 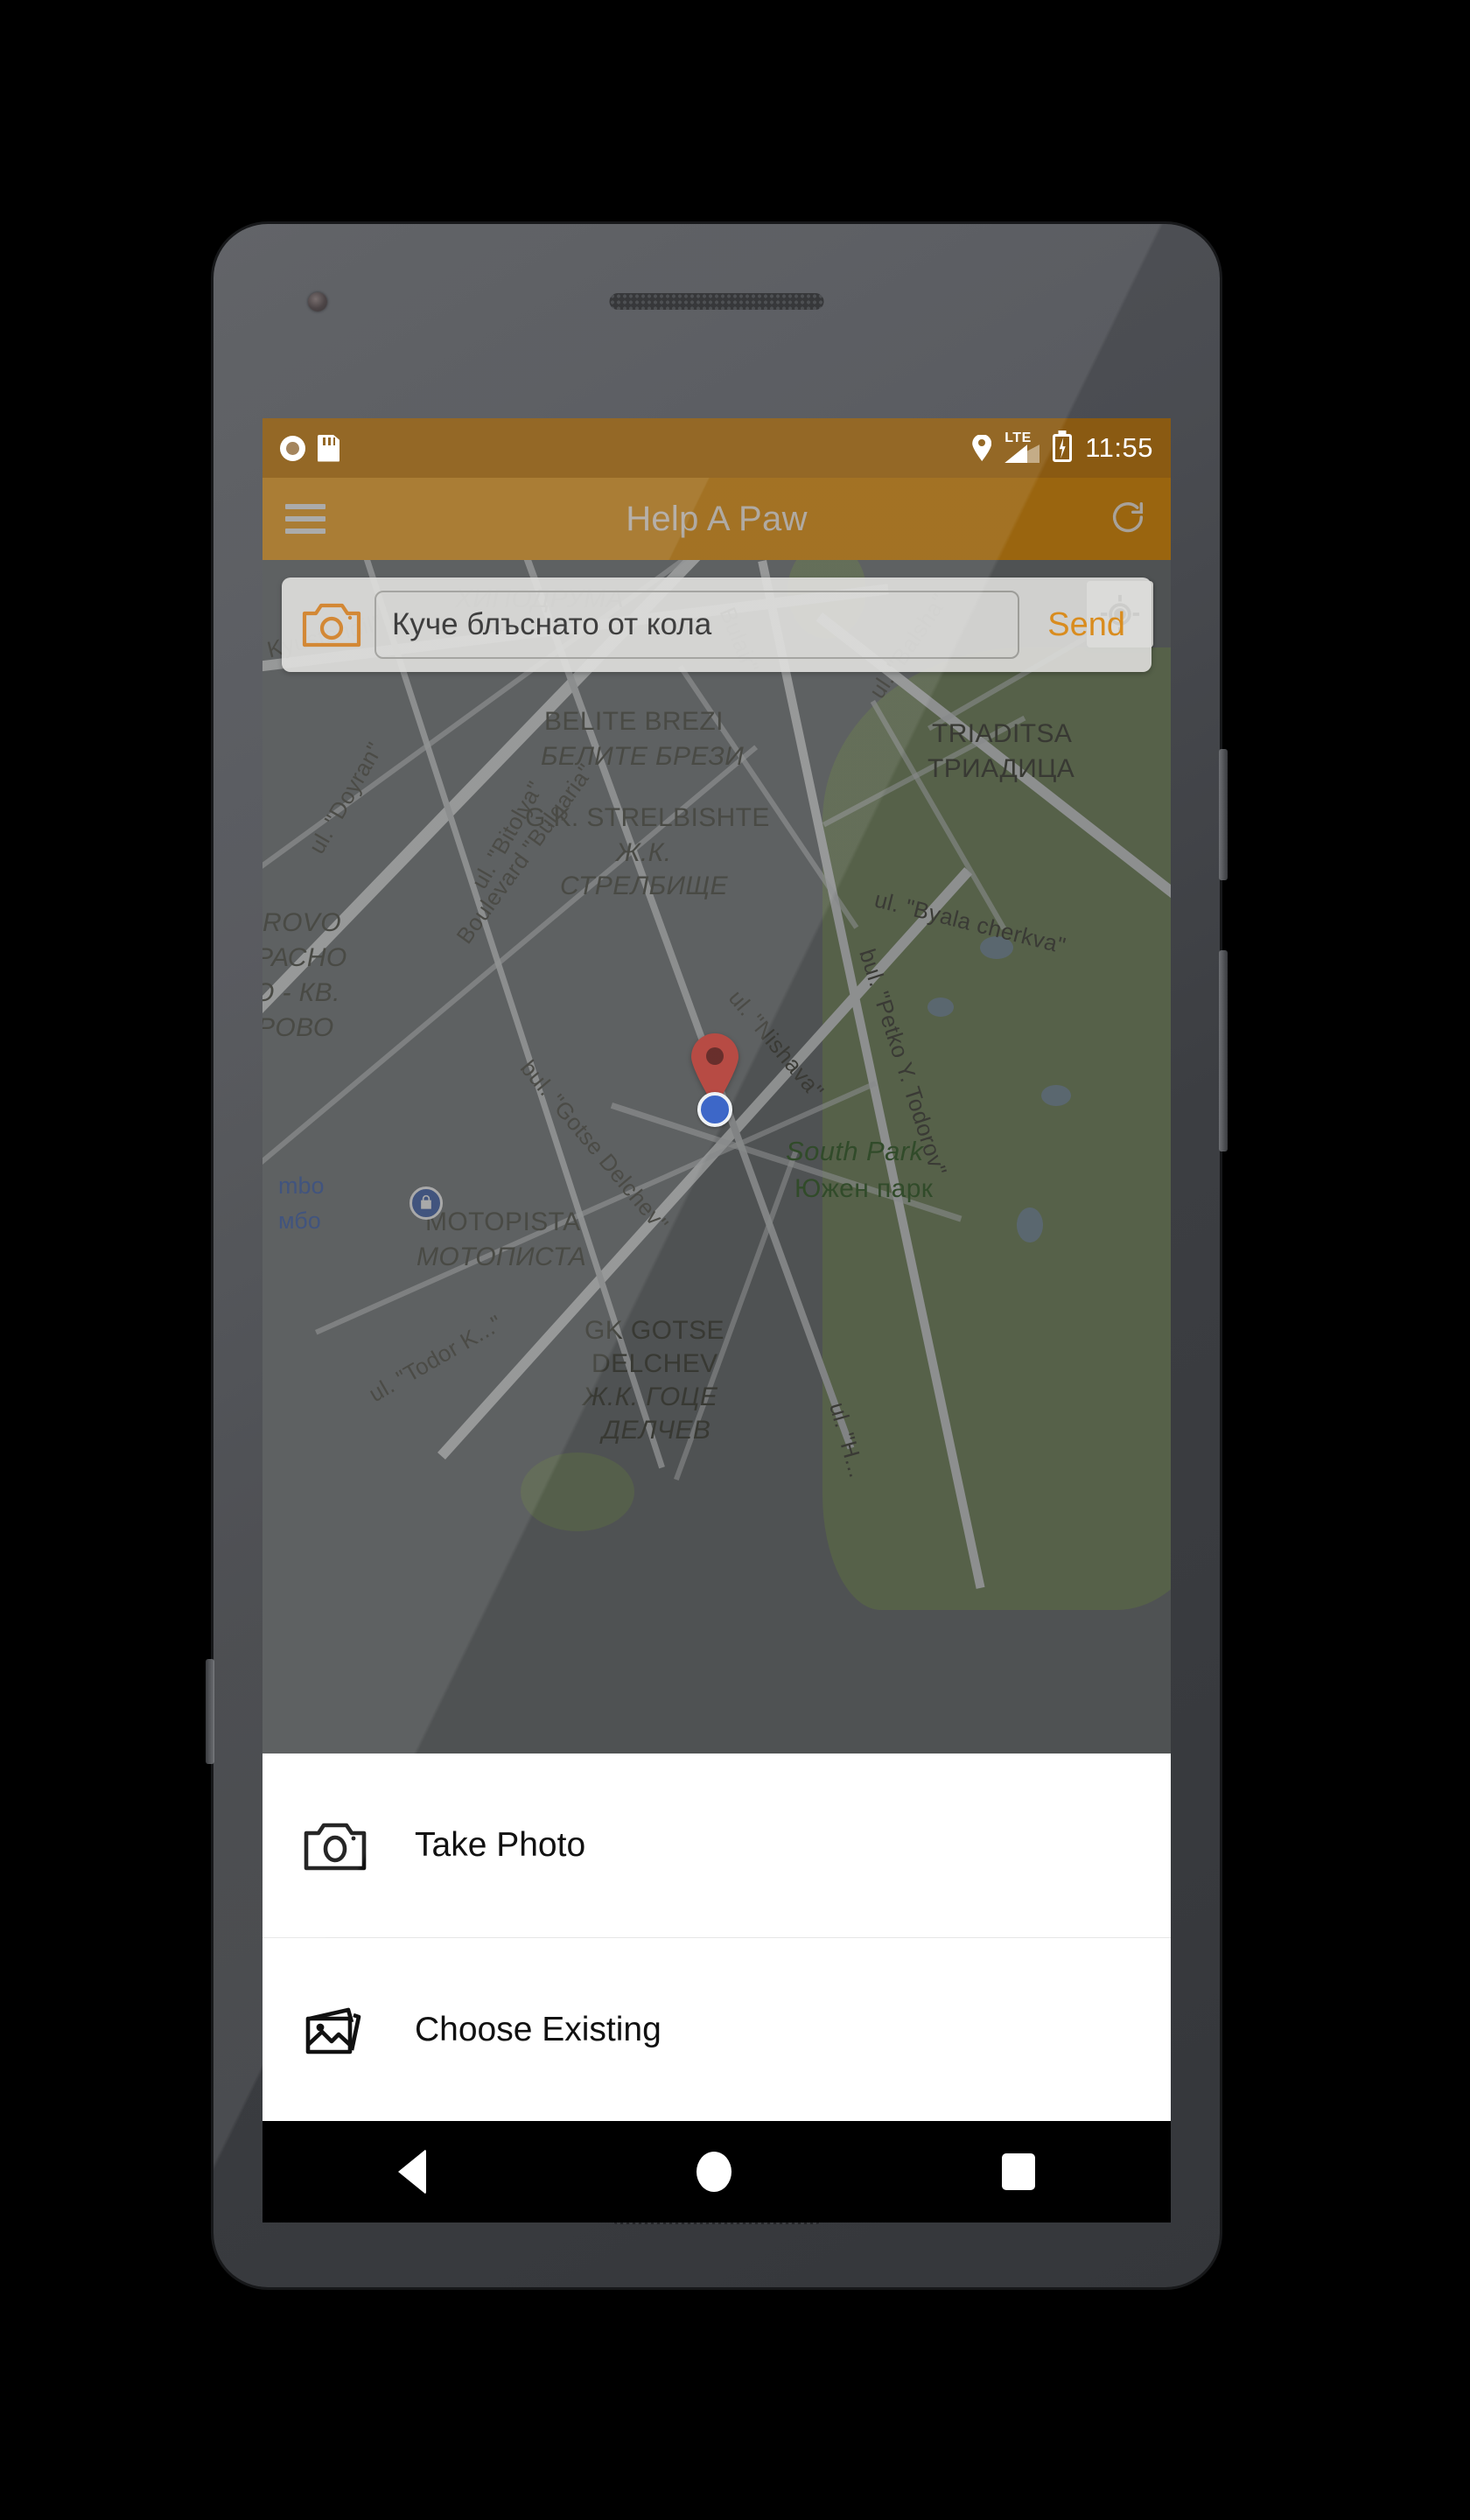 I want to click on nav-back-triangle-icon, so click(x=411, y=2171).